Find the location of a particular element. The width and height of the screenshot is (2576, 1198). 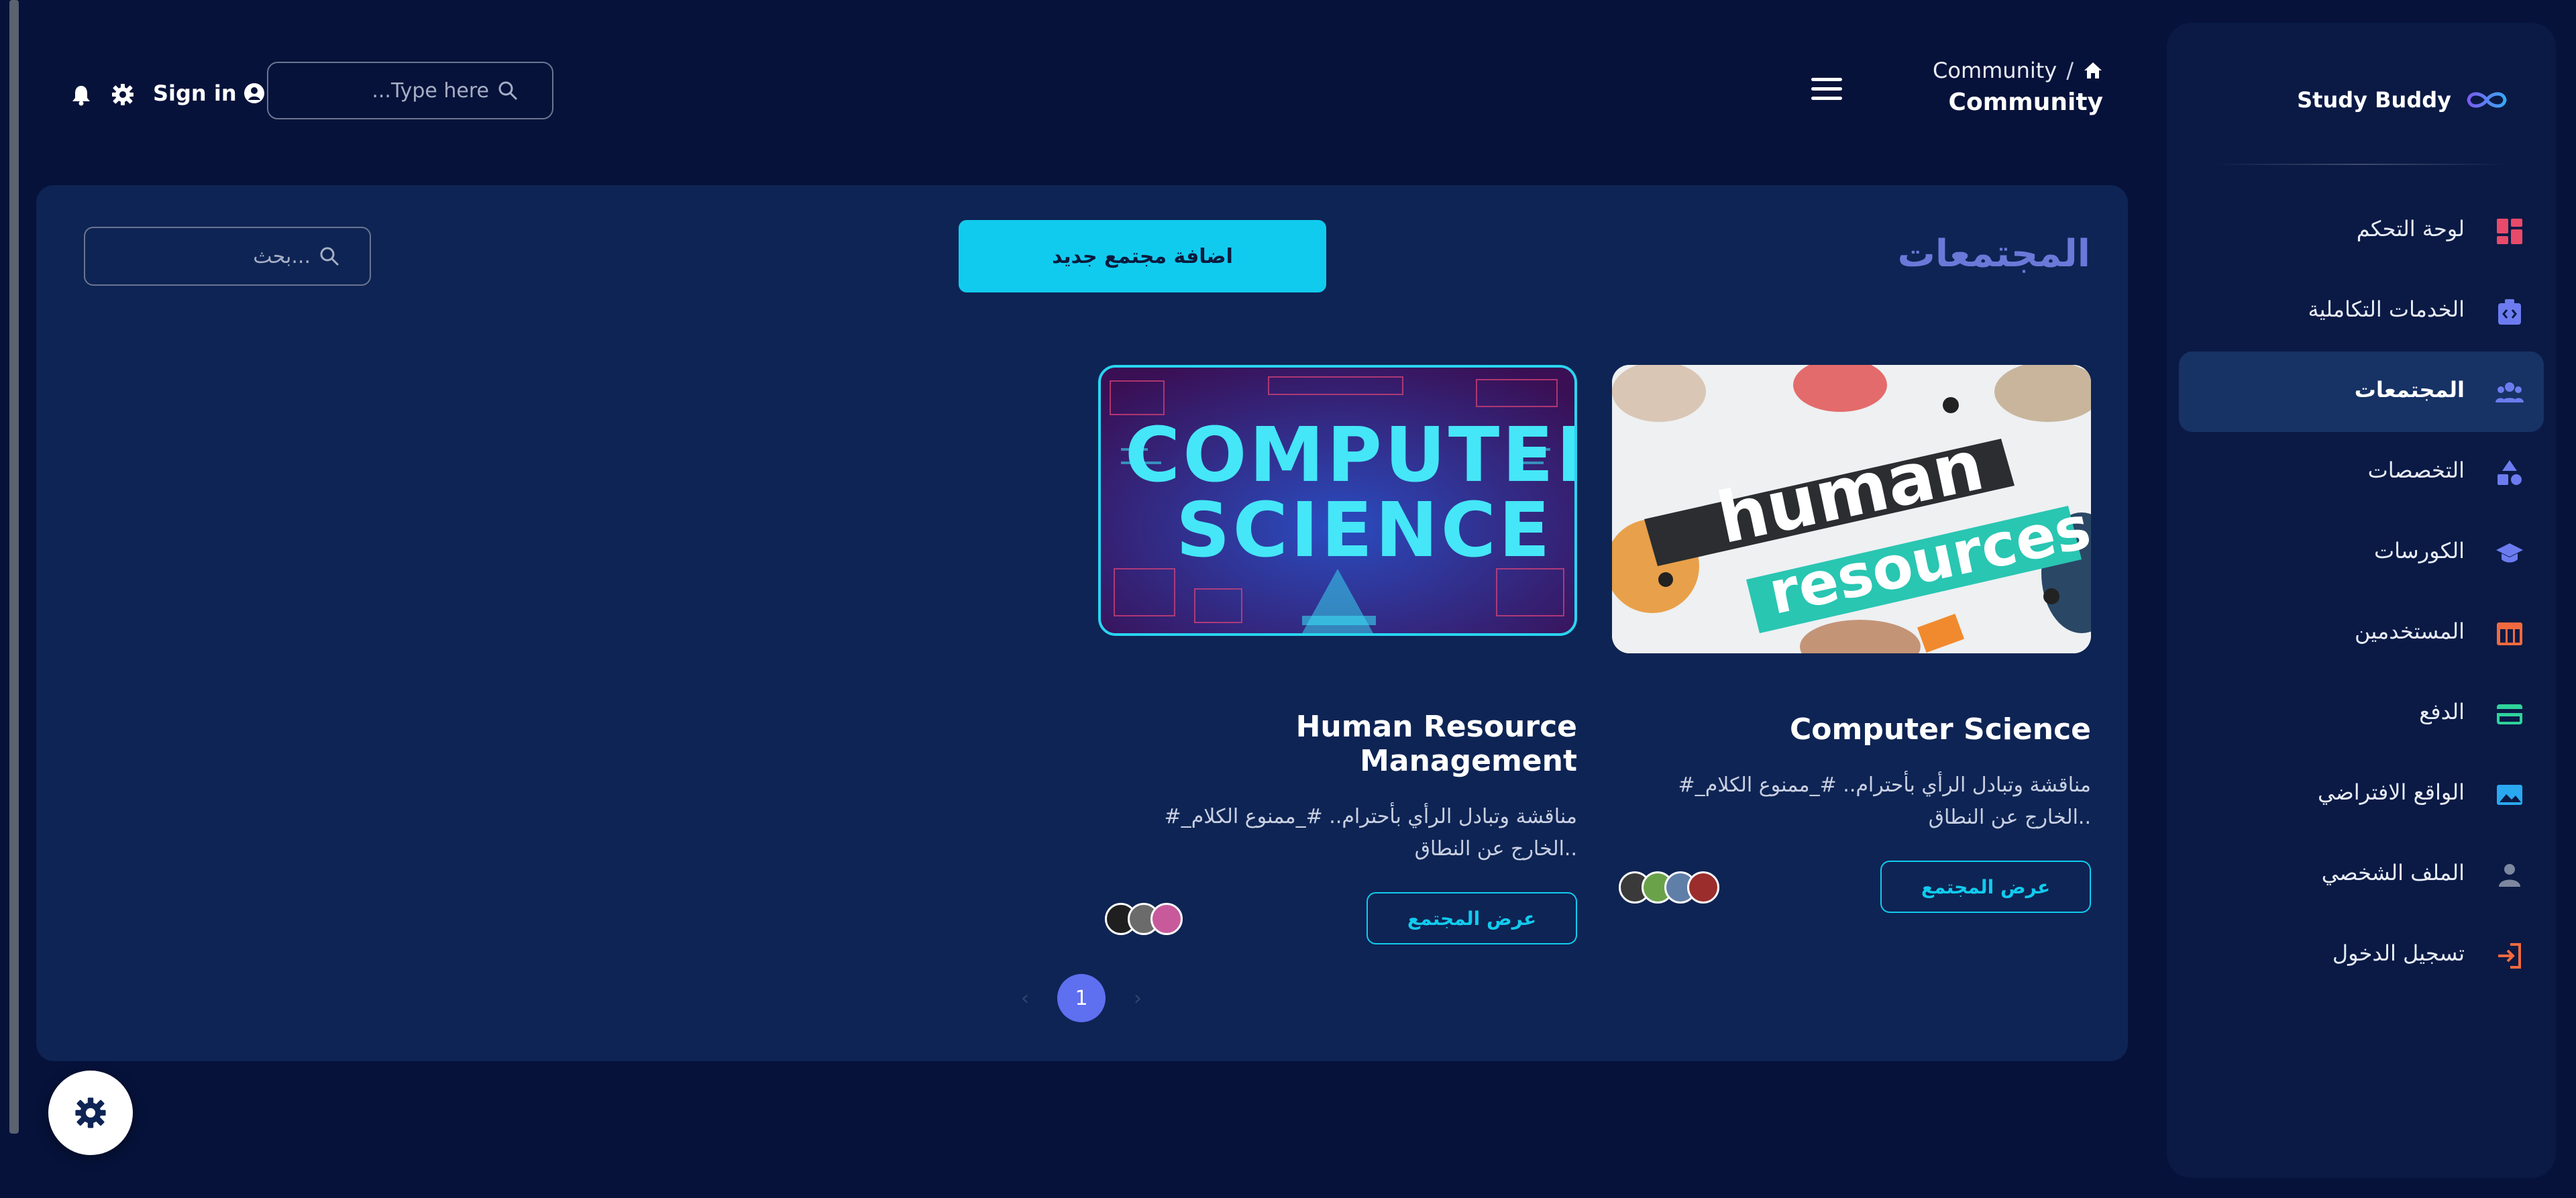

sidebar-item-label: الدفع is located at coordinates (2442, 711).